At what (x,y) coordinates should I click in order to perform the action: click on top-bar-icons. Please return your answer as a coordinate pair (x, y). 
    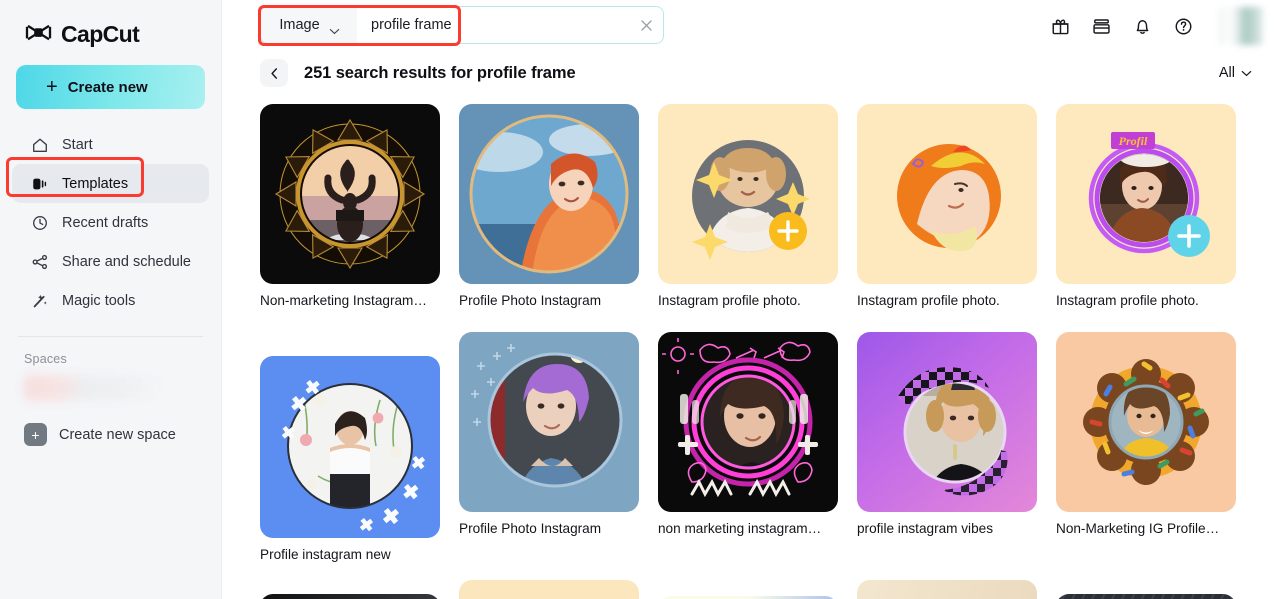
    Looking at the image, I should click on (1156, 26).